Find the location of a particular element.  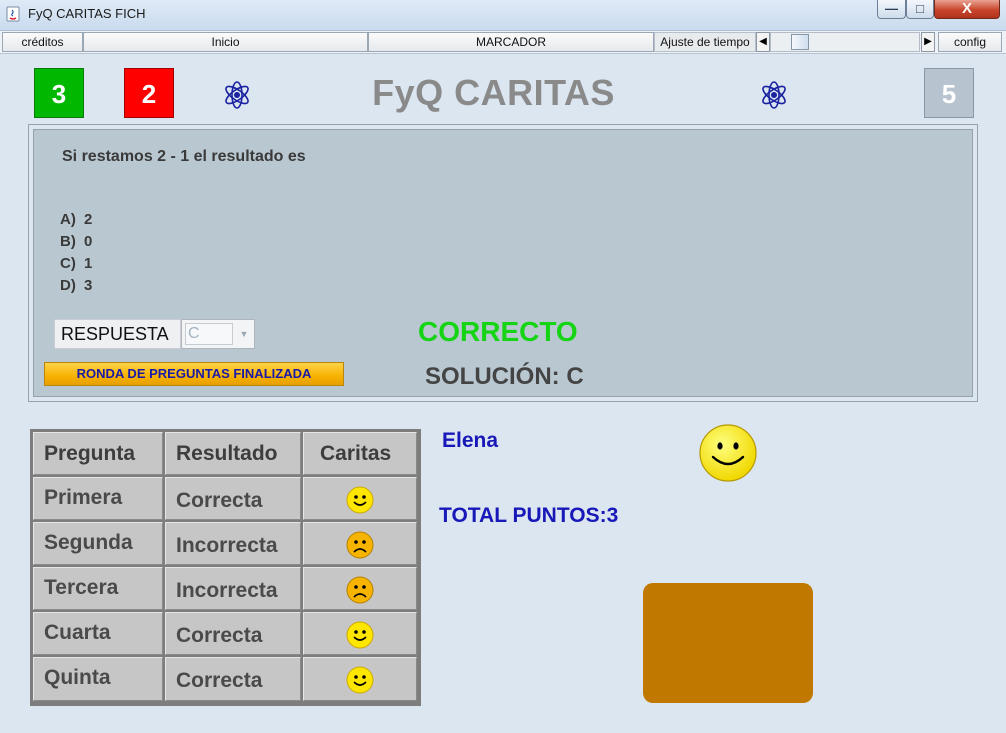

solucion-label: SOLUCIÓN: is located at coordinates (492, 376).